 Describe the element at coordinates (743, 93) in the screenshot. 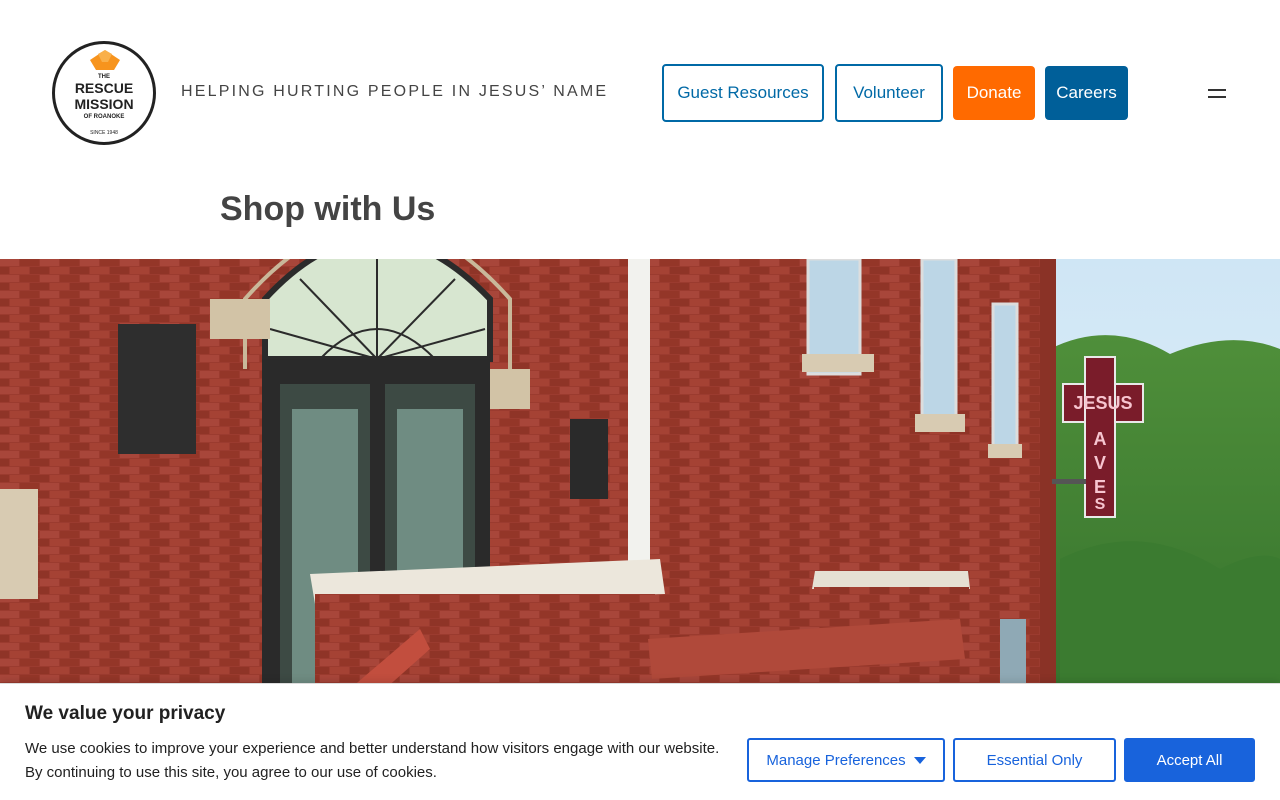

I see `guest-resources-button: Guest Resources` at that location.